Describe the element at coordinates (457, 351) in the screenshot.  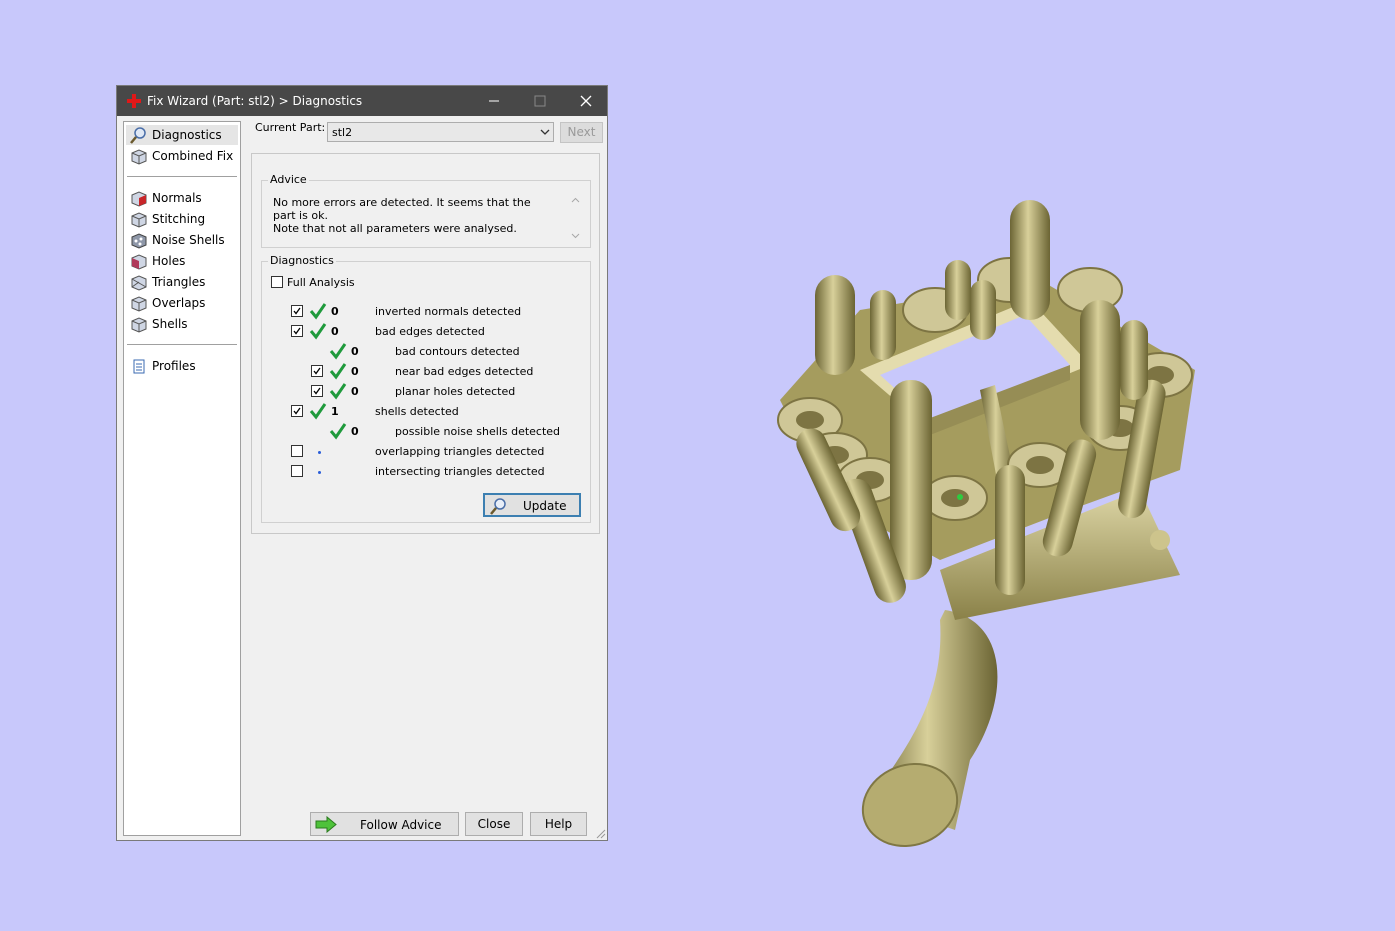
I see `row-label: bad contours detected` at that location.